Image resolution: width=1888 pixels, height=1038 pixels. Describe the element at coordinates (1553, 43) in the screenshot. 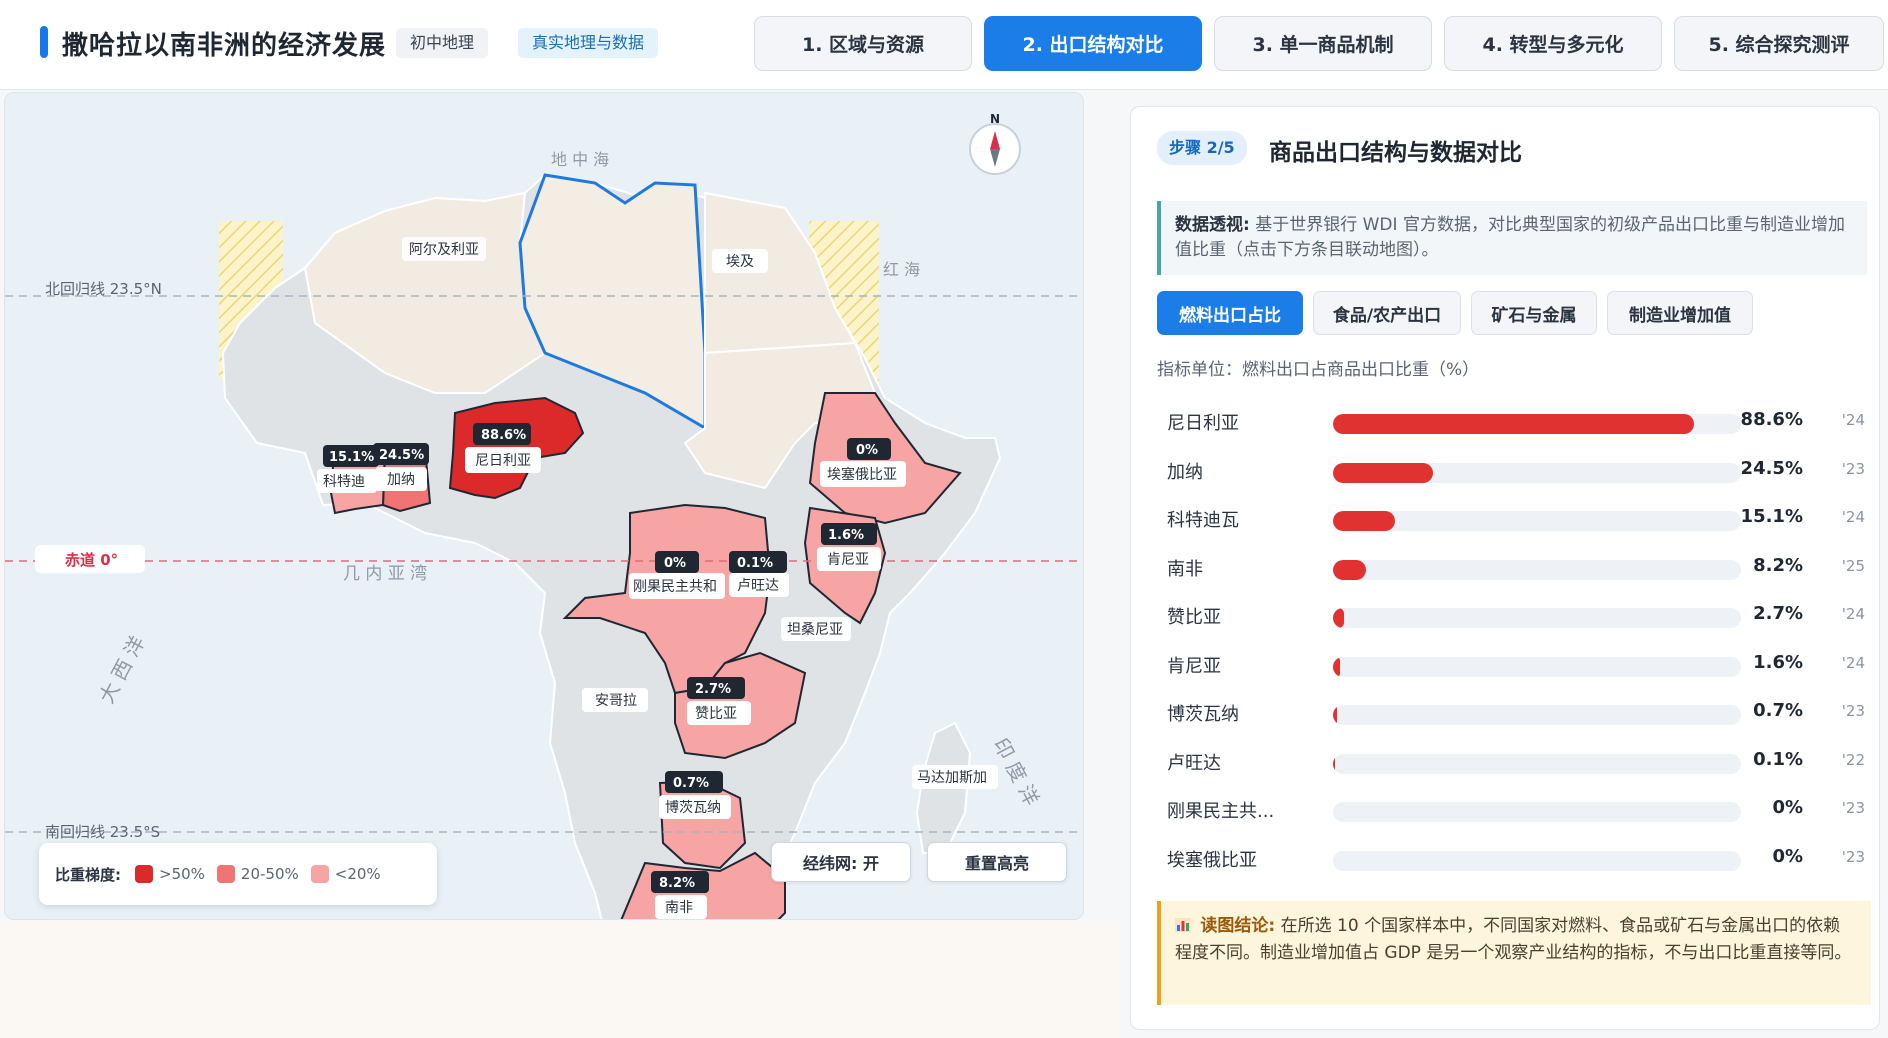

I see `tab-transformation: 4. 转型与多元化` at that location.